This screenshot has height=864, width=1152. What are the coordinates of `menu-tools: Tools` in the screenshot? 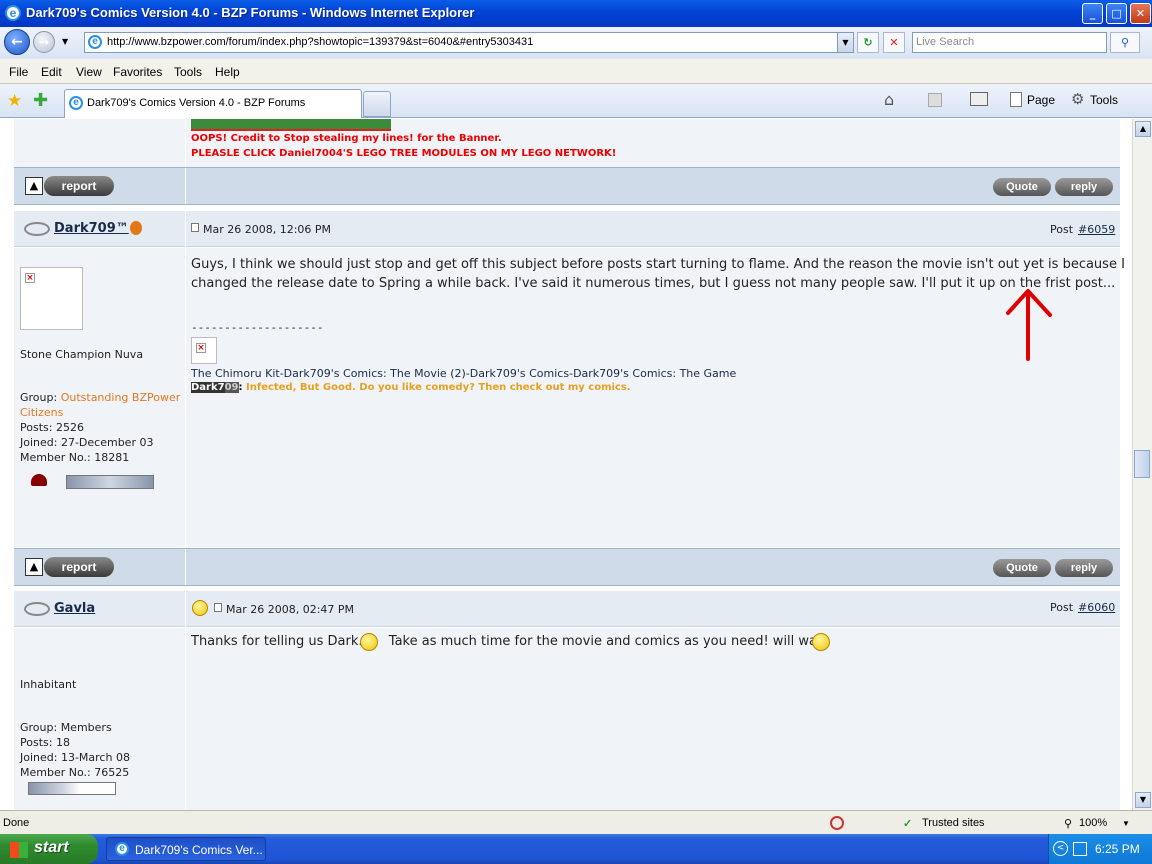 It's located at (188, 72).